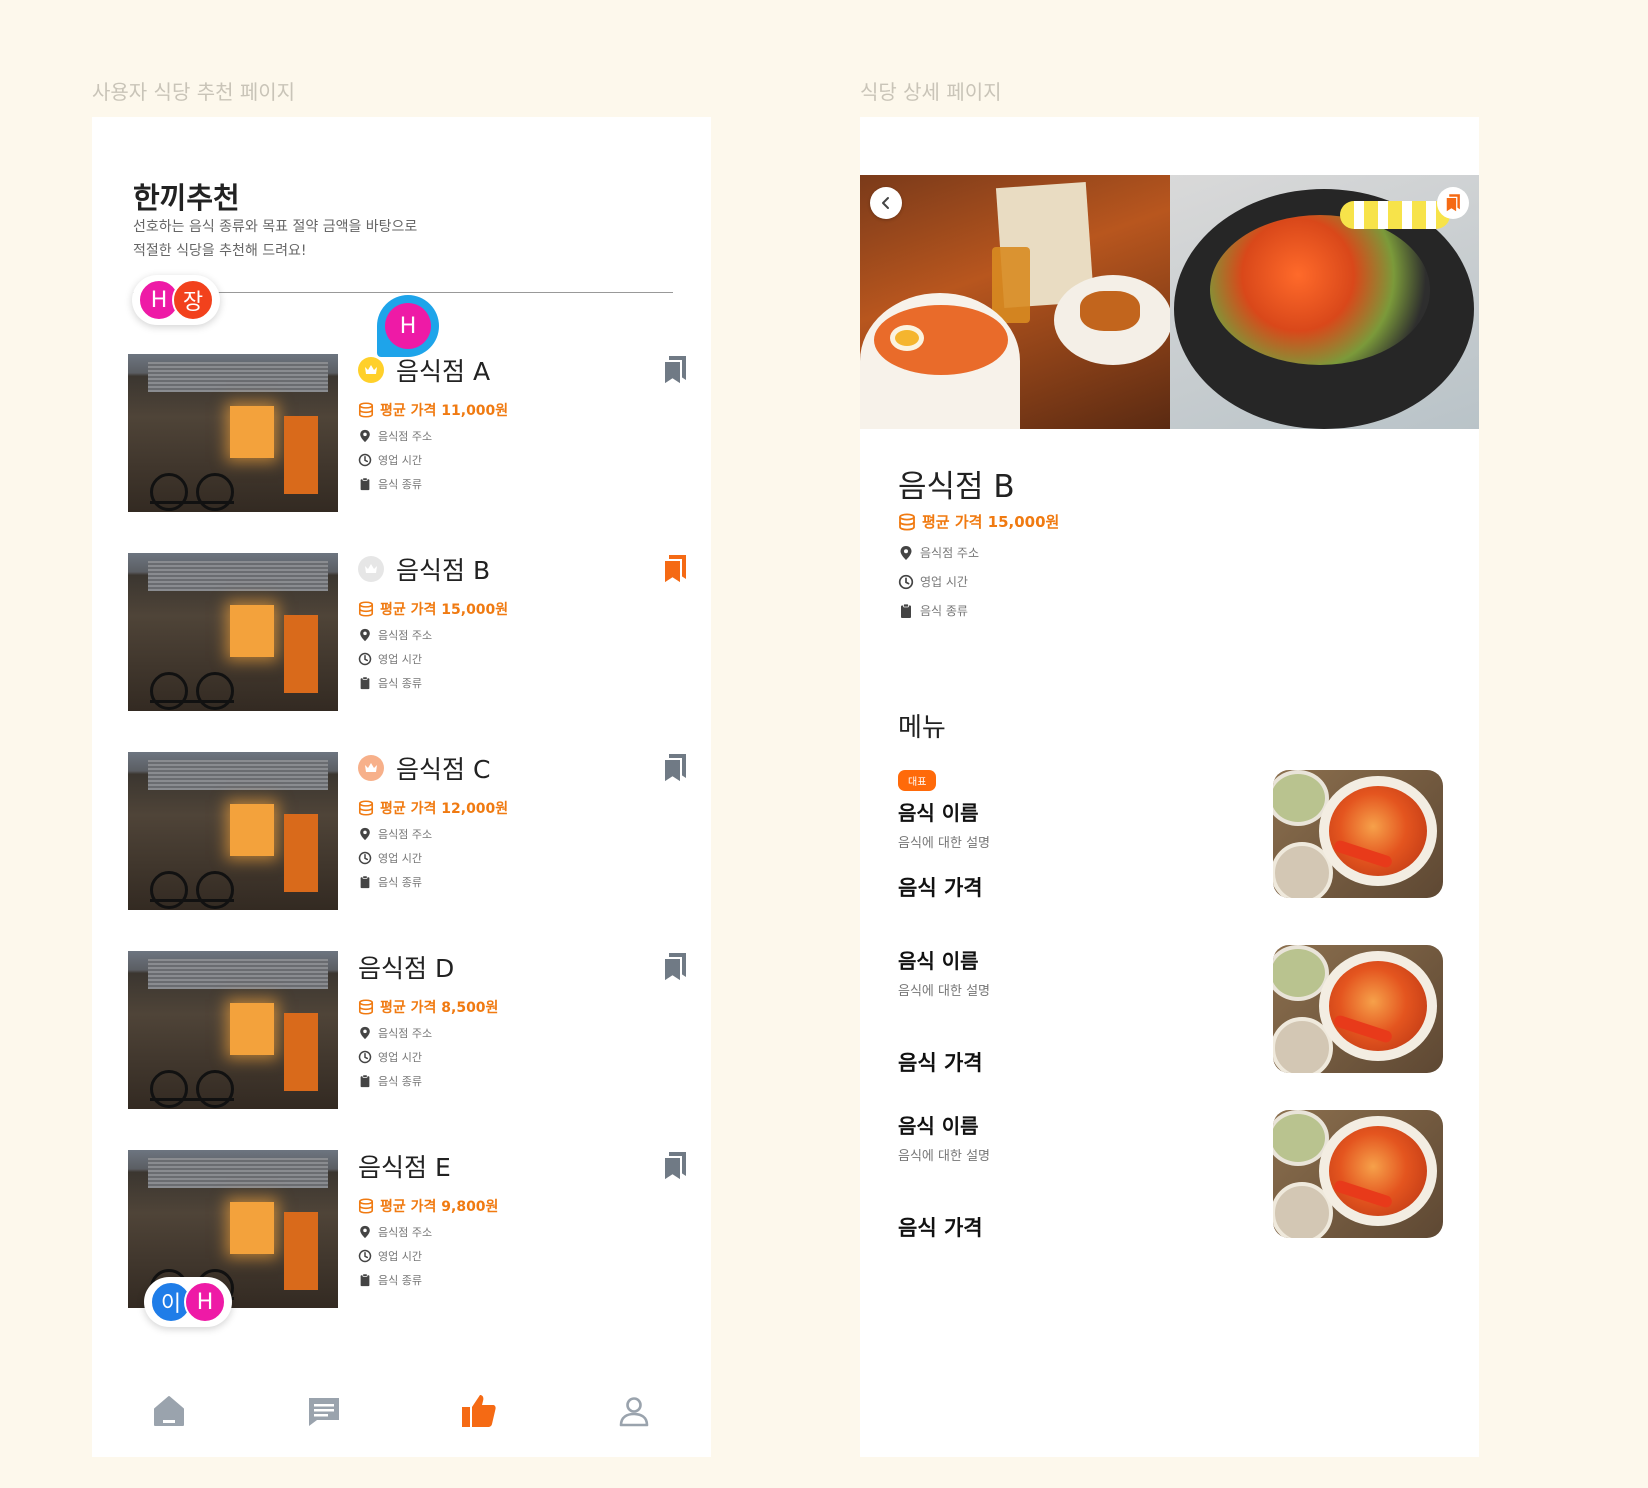  I want to click on menu-section-title: 메뉴, so click(922, 728).